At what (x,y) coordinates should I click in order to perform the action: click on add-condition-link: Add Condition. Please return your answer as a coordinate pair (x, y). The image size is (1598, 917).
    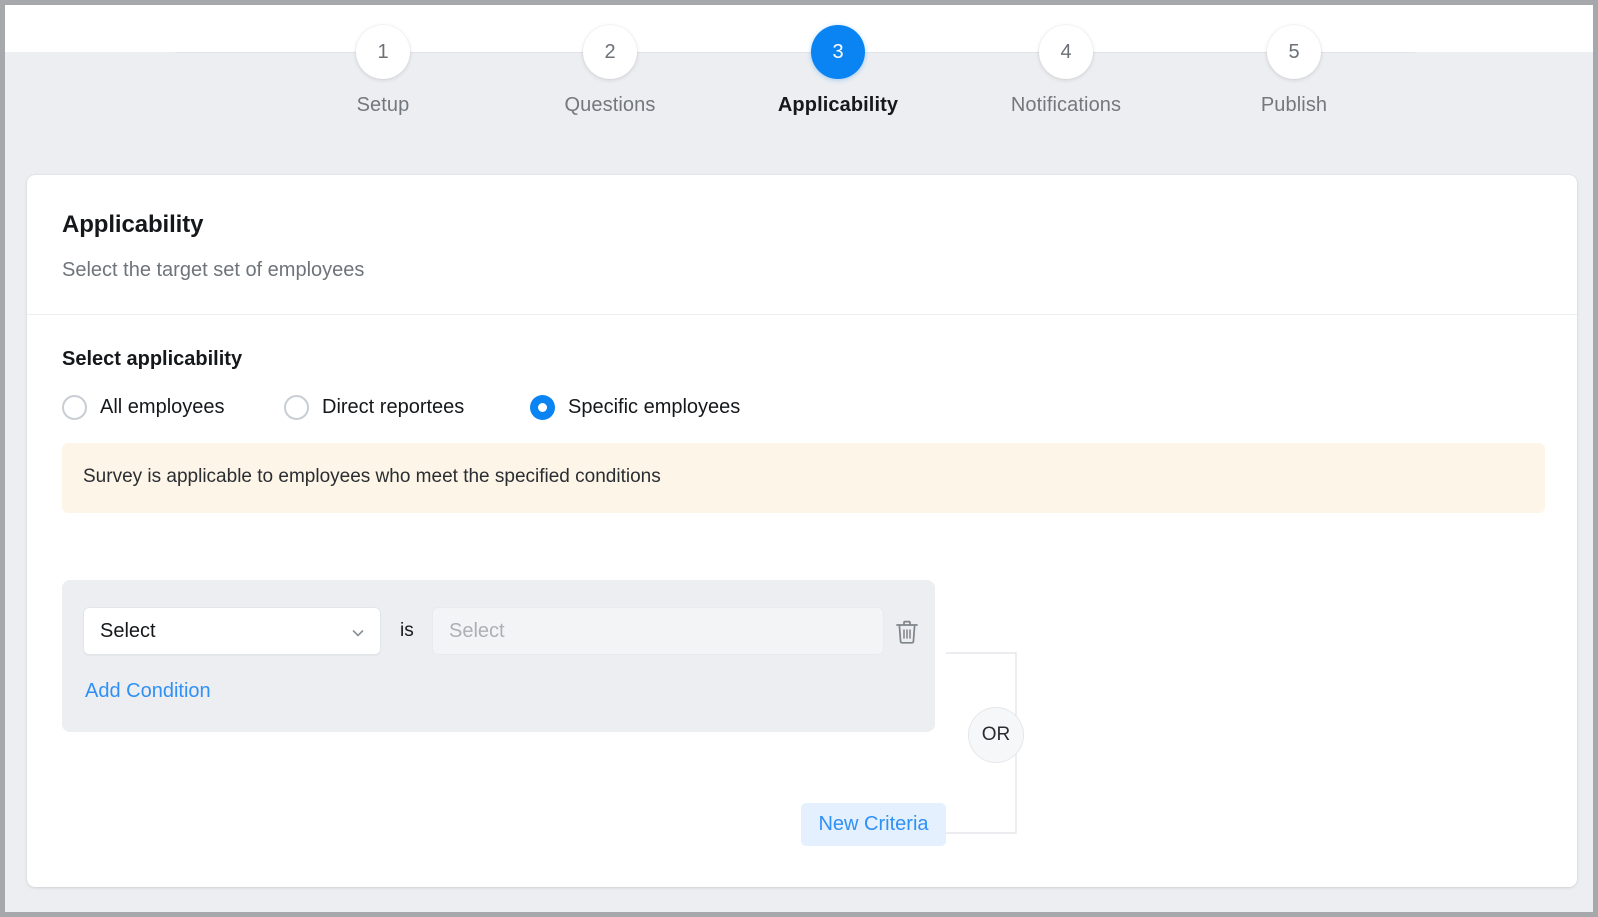
    Looking at the image, I should click on (148, 691).